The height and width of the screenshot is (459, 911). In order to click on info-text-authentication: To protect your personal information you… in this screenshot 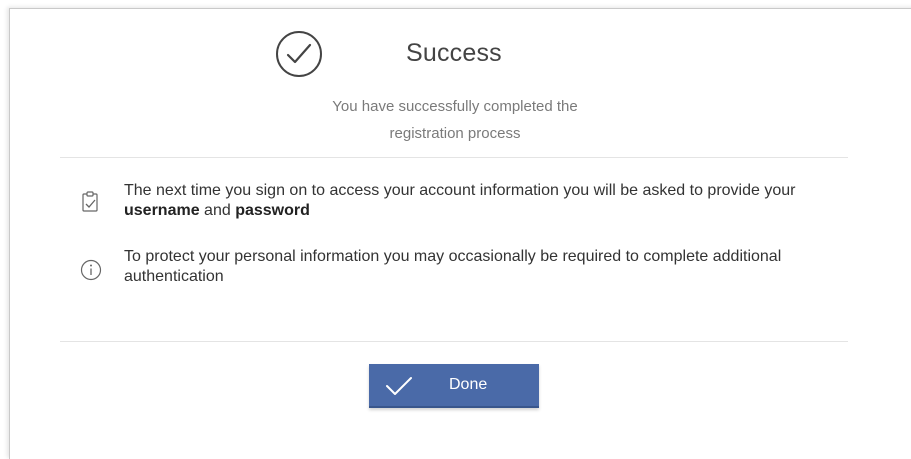, I will do `click(453, 266)`.